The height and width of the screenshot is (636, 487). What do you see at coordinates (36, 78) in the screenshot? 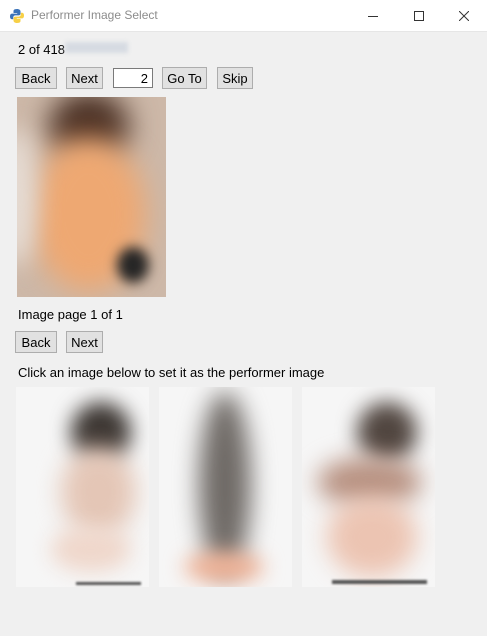
I see `back-button: Back` at bounding box center [36, 78].